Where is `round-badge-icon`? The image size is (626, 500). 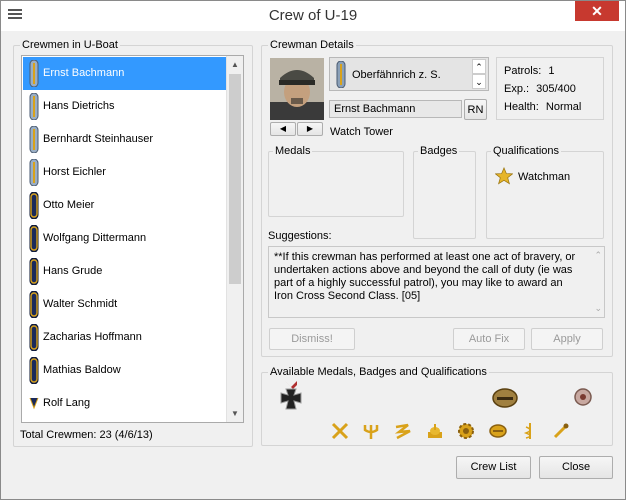
round-badge-icon is located at coordinates (583, 397).